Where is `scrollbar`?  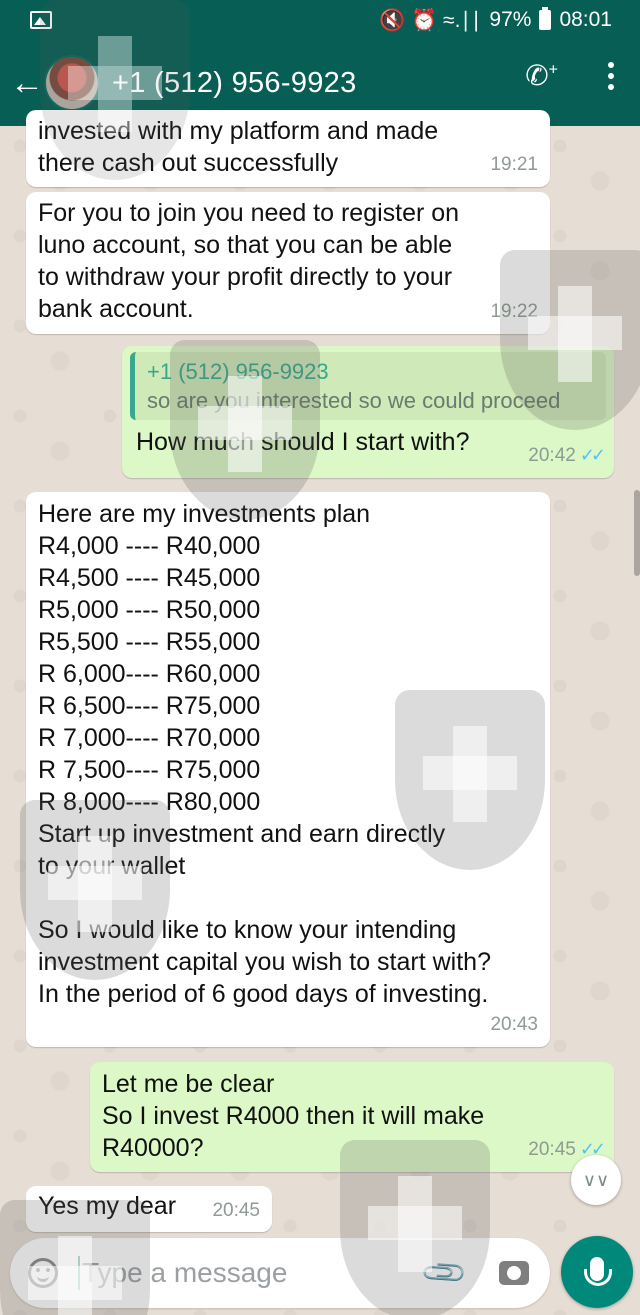
scrollbar is located at coordinates (637, 533).